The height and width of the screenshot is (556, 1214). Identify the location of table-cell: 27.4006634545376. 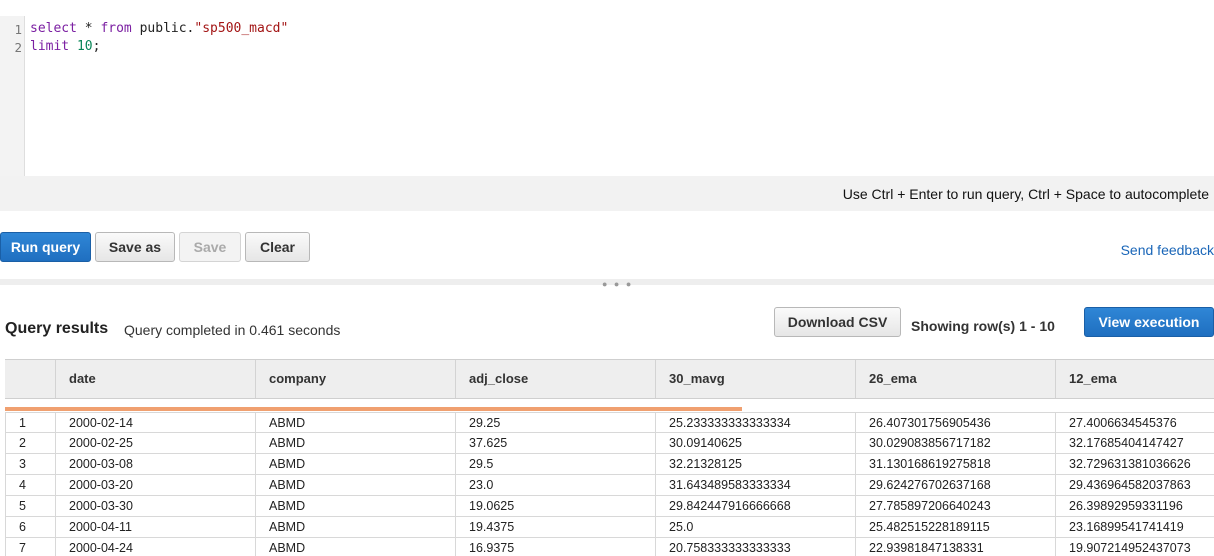
(1134, 423).